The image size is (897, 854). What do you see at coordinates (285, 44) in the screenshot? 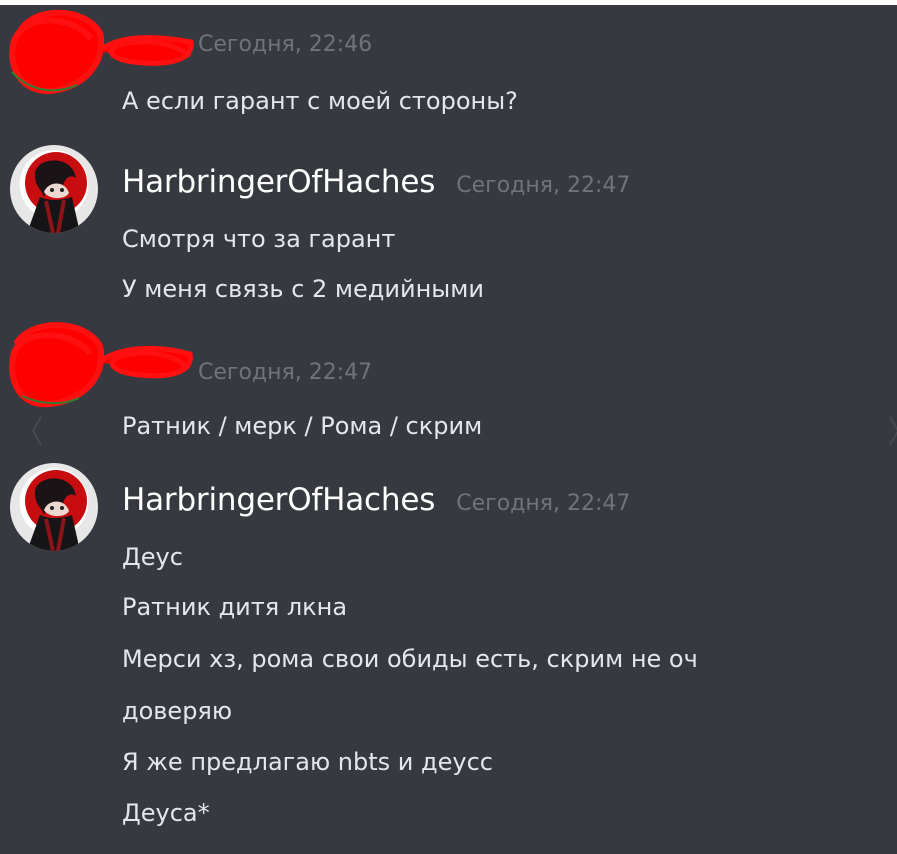
I see `message-timestamp: Сегодня, 22:46` at bounding box center [285, 44].